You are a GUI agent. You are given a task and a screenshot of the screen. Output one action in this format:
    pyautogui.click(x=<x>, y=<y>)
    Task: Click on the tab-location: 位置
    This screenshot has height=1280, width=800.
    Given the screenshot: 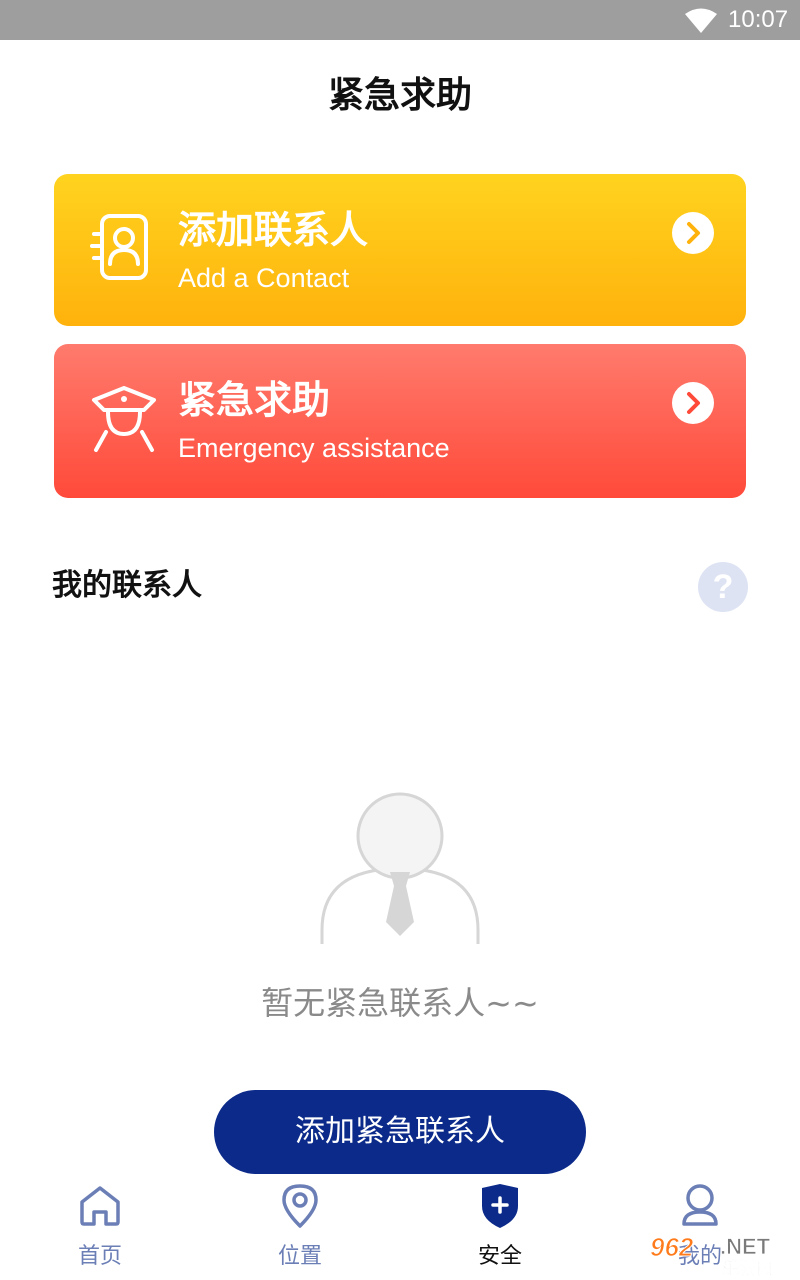 What is the action you would take?
    pyautogui.click(x=300, y=1228)
    